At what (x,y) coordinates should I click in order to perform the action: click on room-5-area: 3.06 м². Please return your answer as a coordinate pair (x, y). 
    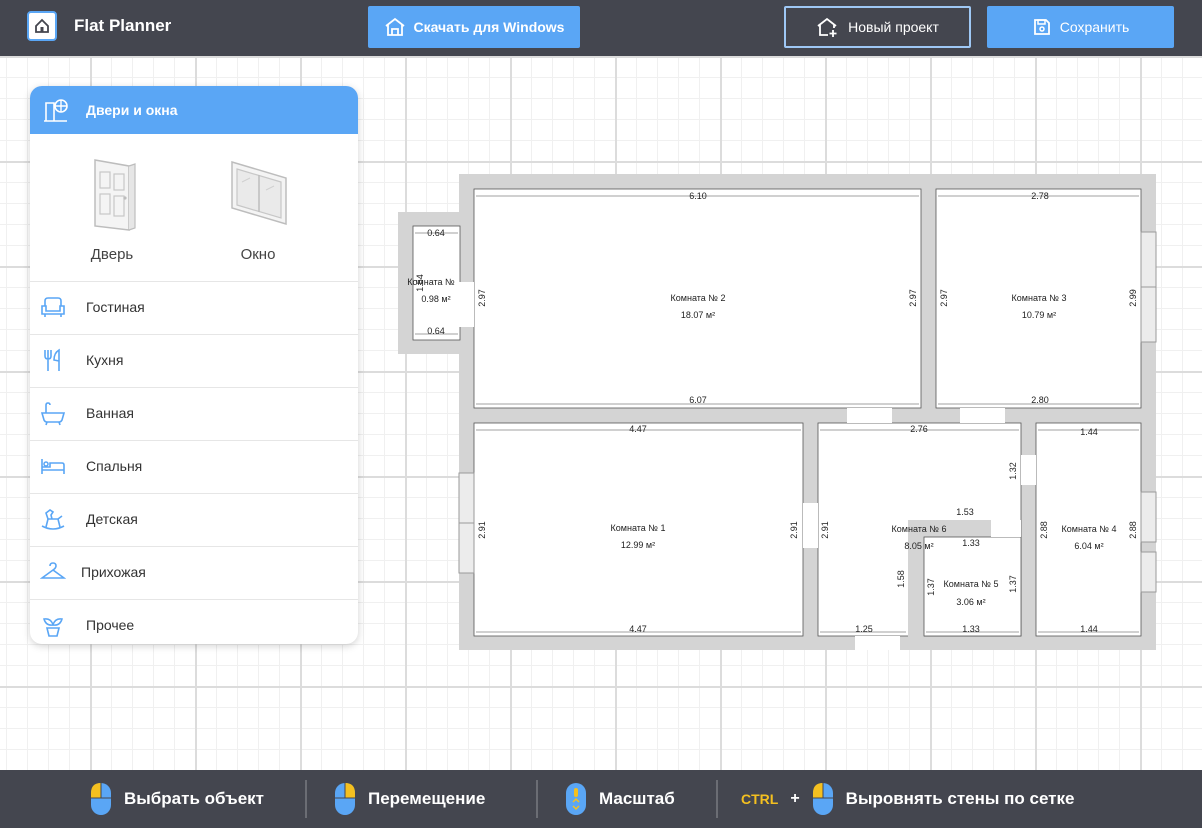
    Looking at the image, I should click on (970, 602).